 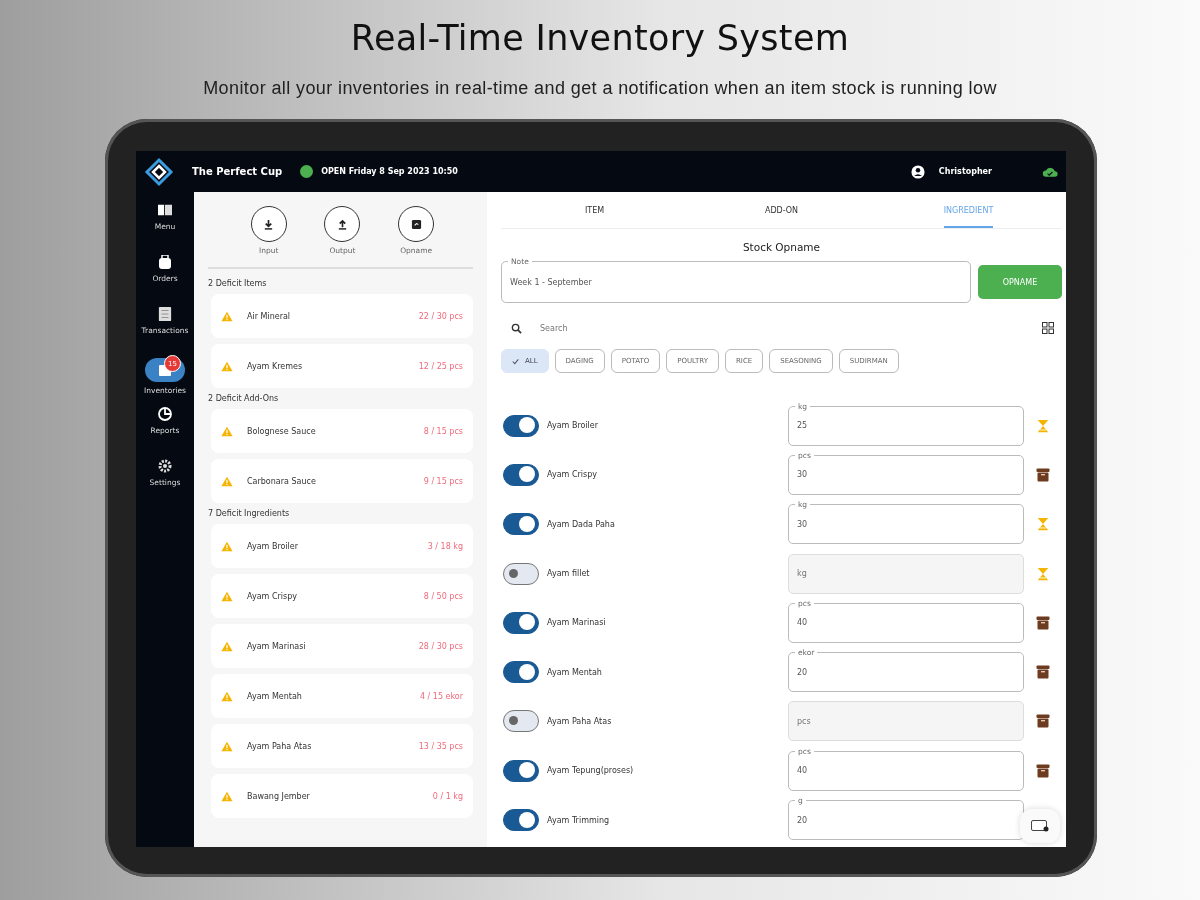 What do you see at coordinates (342, 316) in the screenshot?
I see `deficit-card: Air Mineral 22 / 30 pcs` at bounding box center [342, 316].